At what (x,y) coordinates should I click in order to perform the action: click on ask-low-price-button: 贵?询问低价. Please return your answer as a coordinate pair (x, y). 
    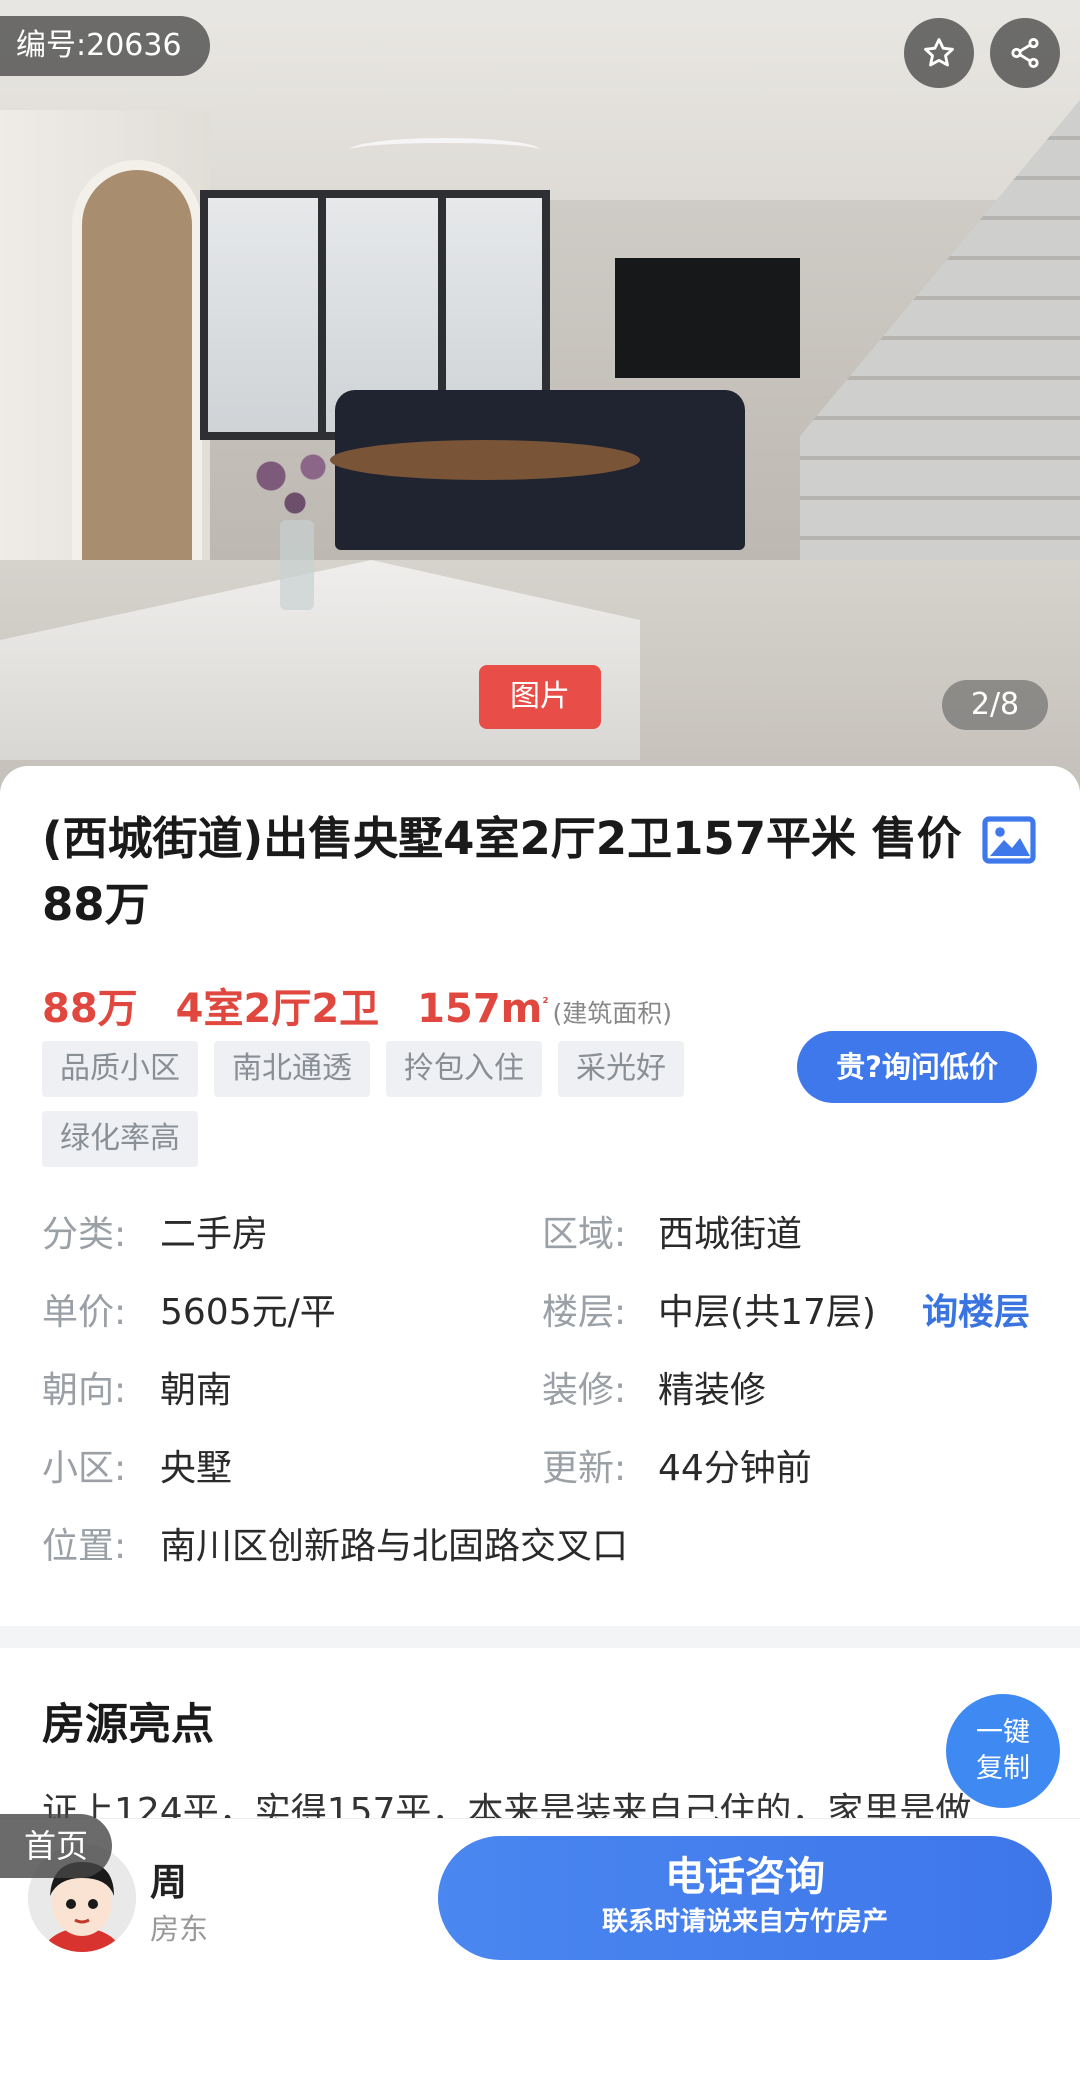
    Looking at the image, I should click on (917, 1067).